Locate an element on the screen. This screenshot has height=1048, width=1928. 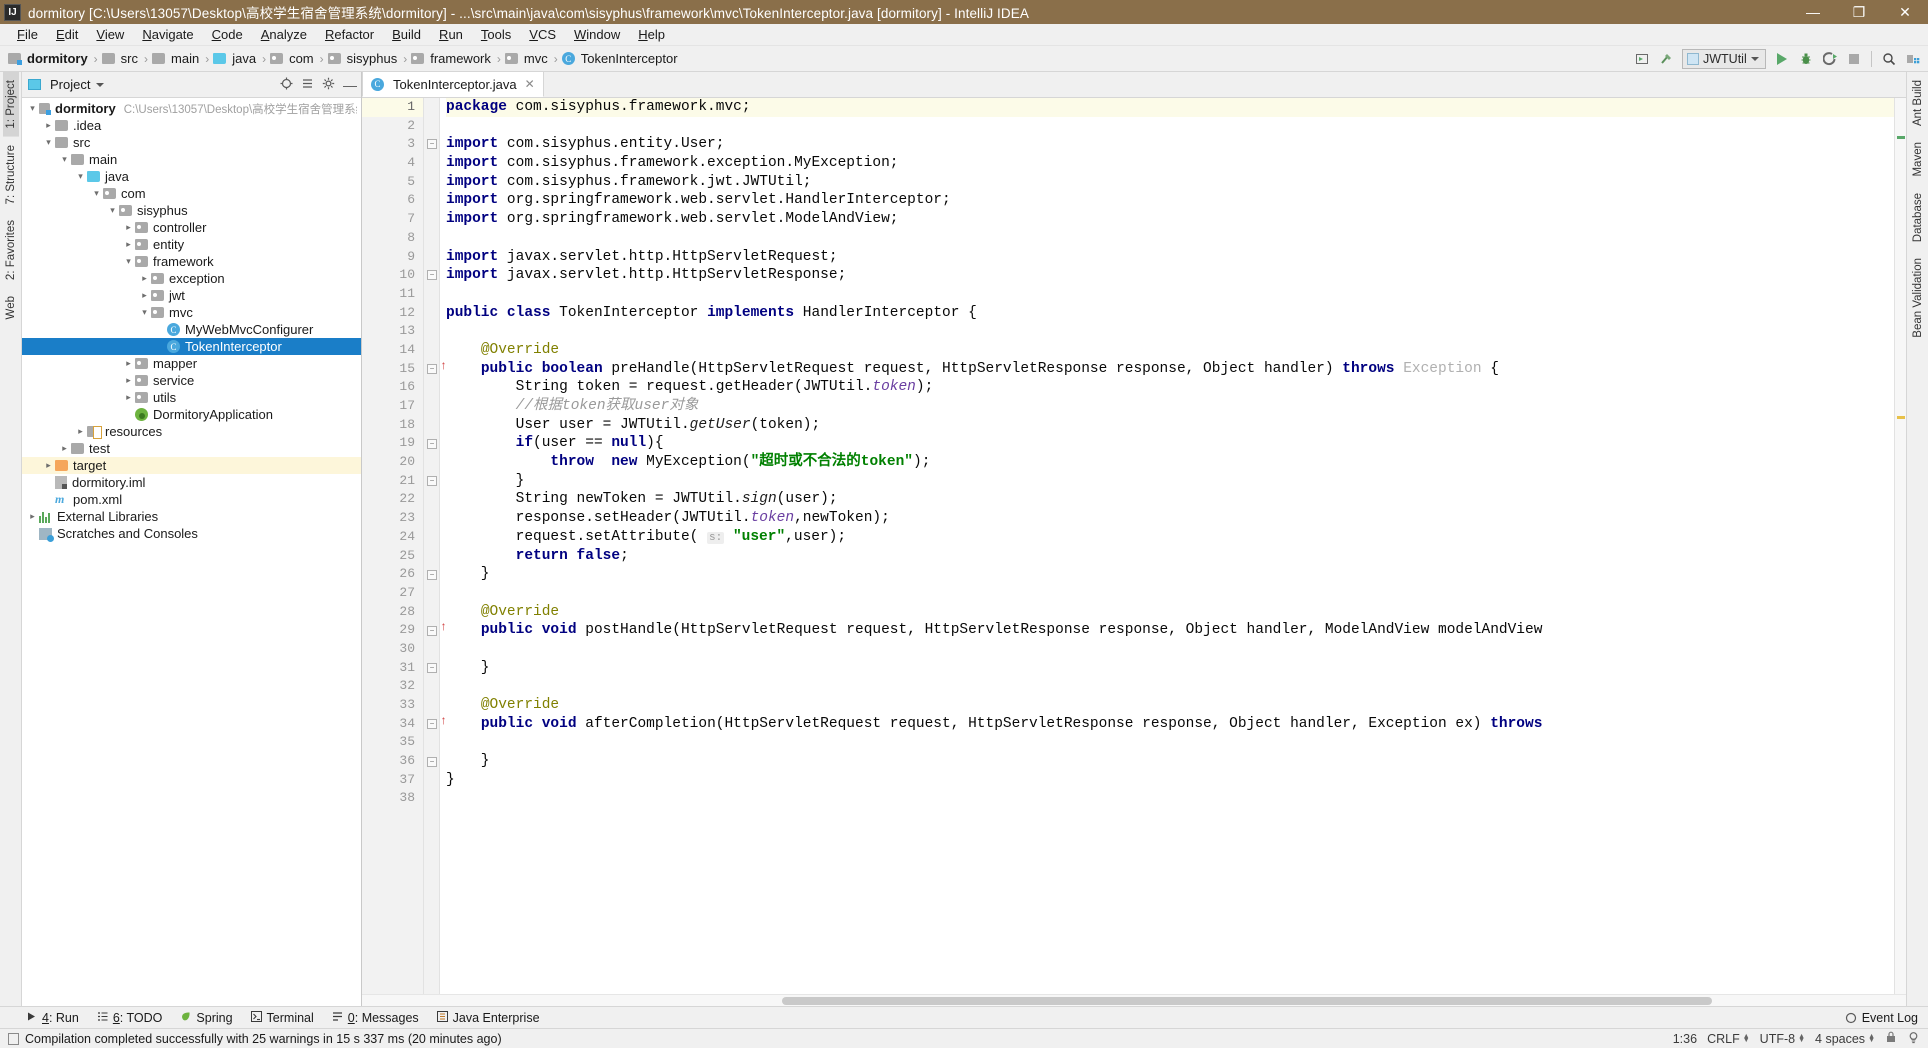
tree-node-mvc: ▾ mvc is located at coordinates (191, 312).